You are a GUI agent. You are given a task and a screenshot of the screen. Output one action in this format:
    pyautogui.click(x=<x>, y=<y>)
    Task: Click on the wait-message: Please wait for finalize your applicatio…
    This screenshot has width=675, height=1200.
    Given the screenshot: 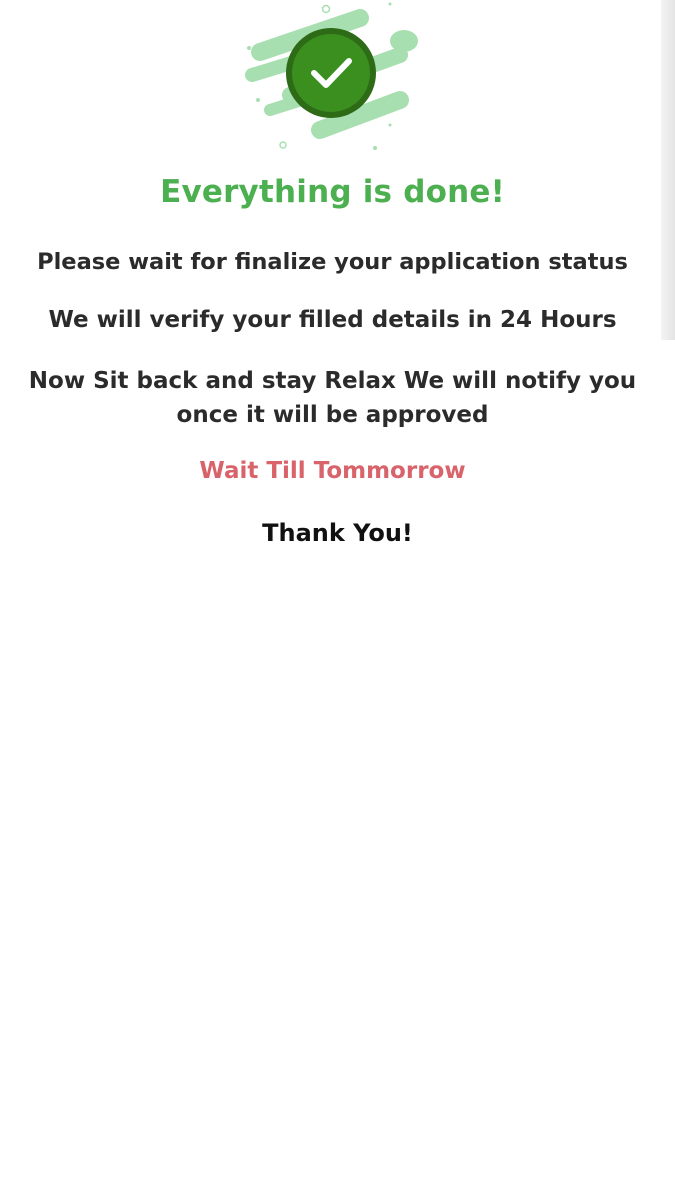 What is the action you would take?
    pyautogui.click(x=332, y=262)
    